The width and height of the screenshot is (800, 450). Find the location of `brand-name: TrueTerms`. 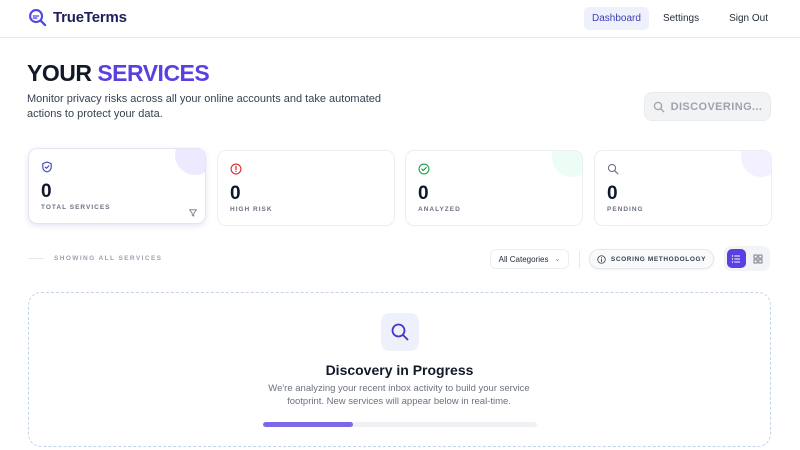

brand-name: TrueTerms is located at coordinates (90, 17).